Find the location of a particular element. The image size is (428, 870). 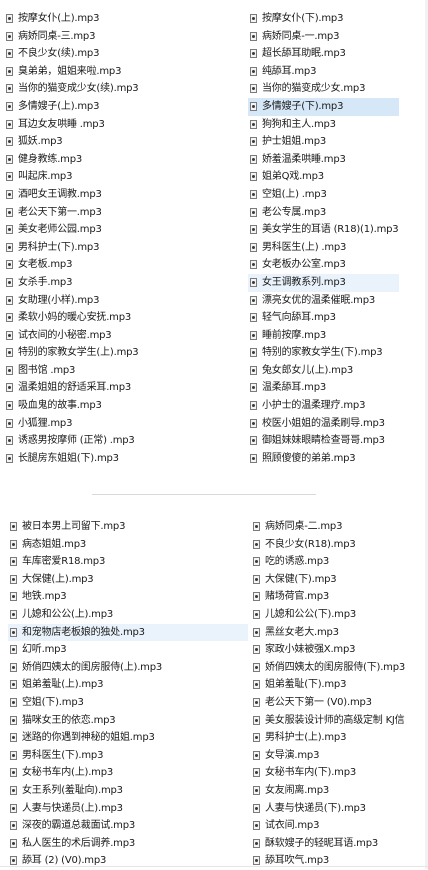

file-item: 美女老师公园.mp3 is located at coordinates (122, 230).